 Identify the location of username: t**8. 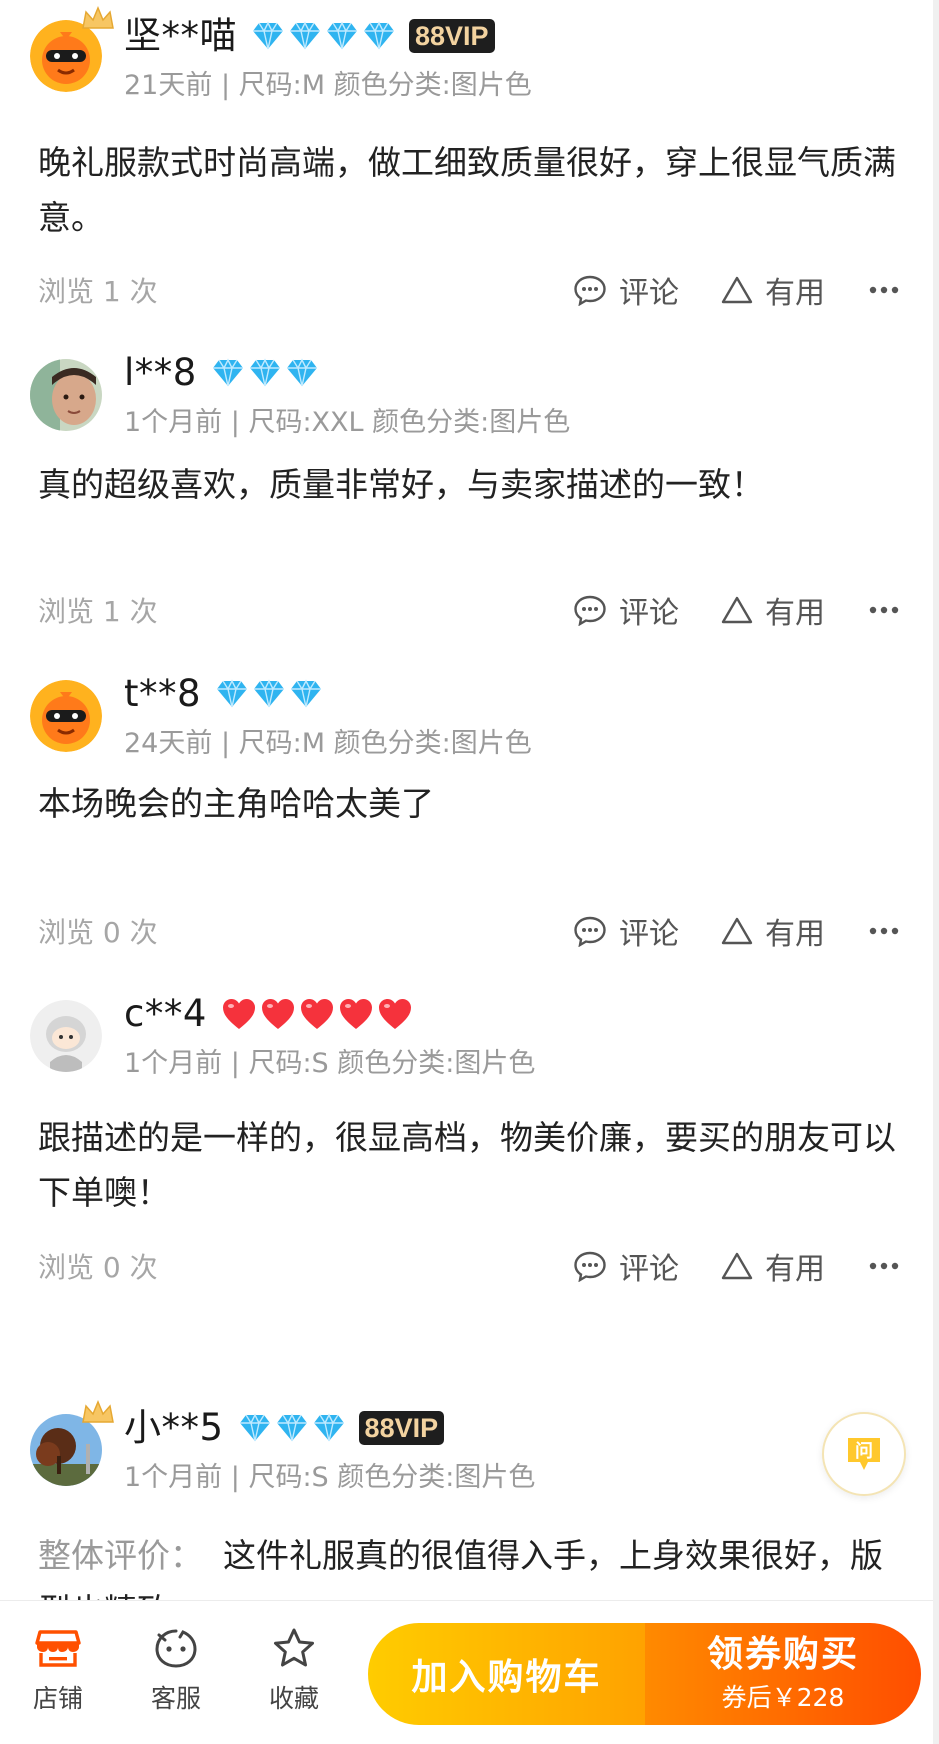
(162, 694).